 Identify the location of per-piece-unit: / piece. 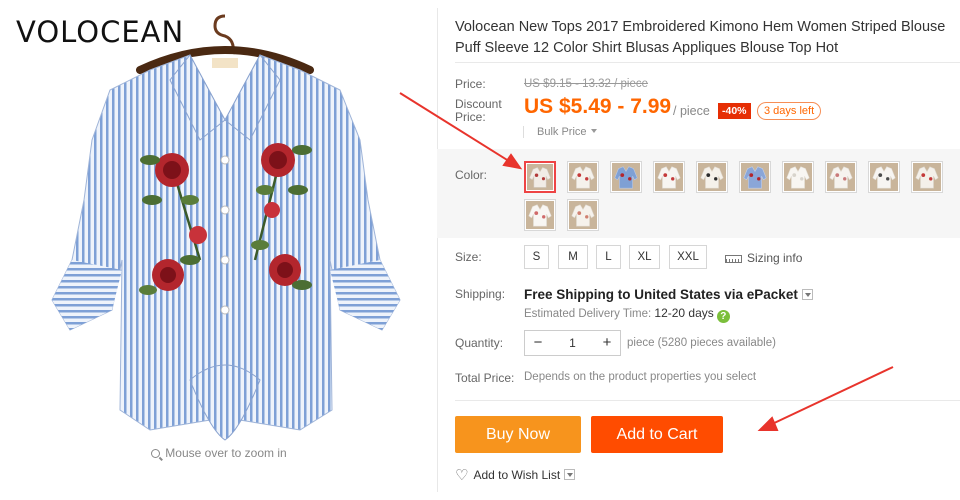
(691, 111).